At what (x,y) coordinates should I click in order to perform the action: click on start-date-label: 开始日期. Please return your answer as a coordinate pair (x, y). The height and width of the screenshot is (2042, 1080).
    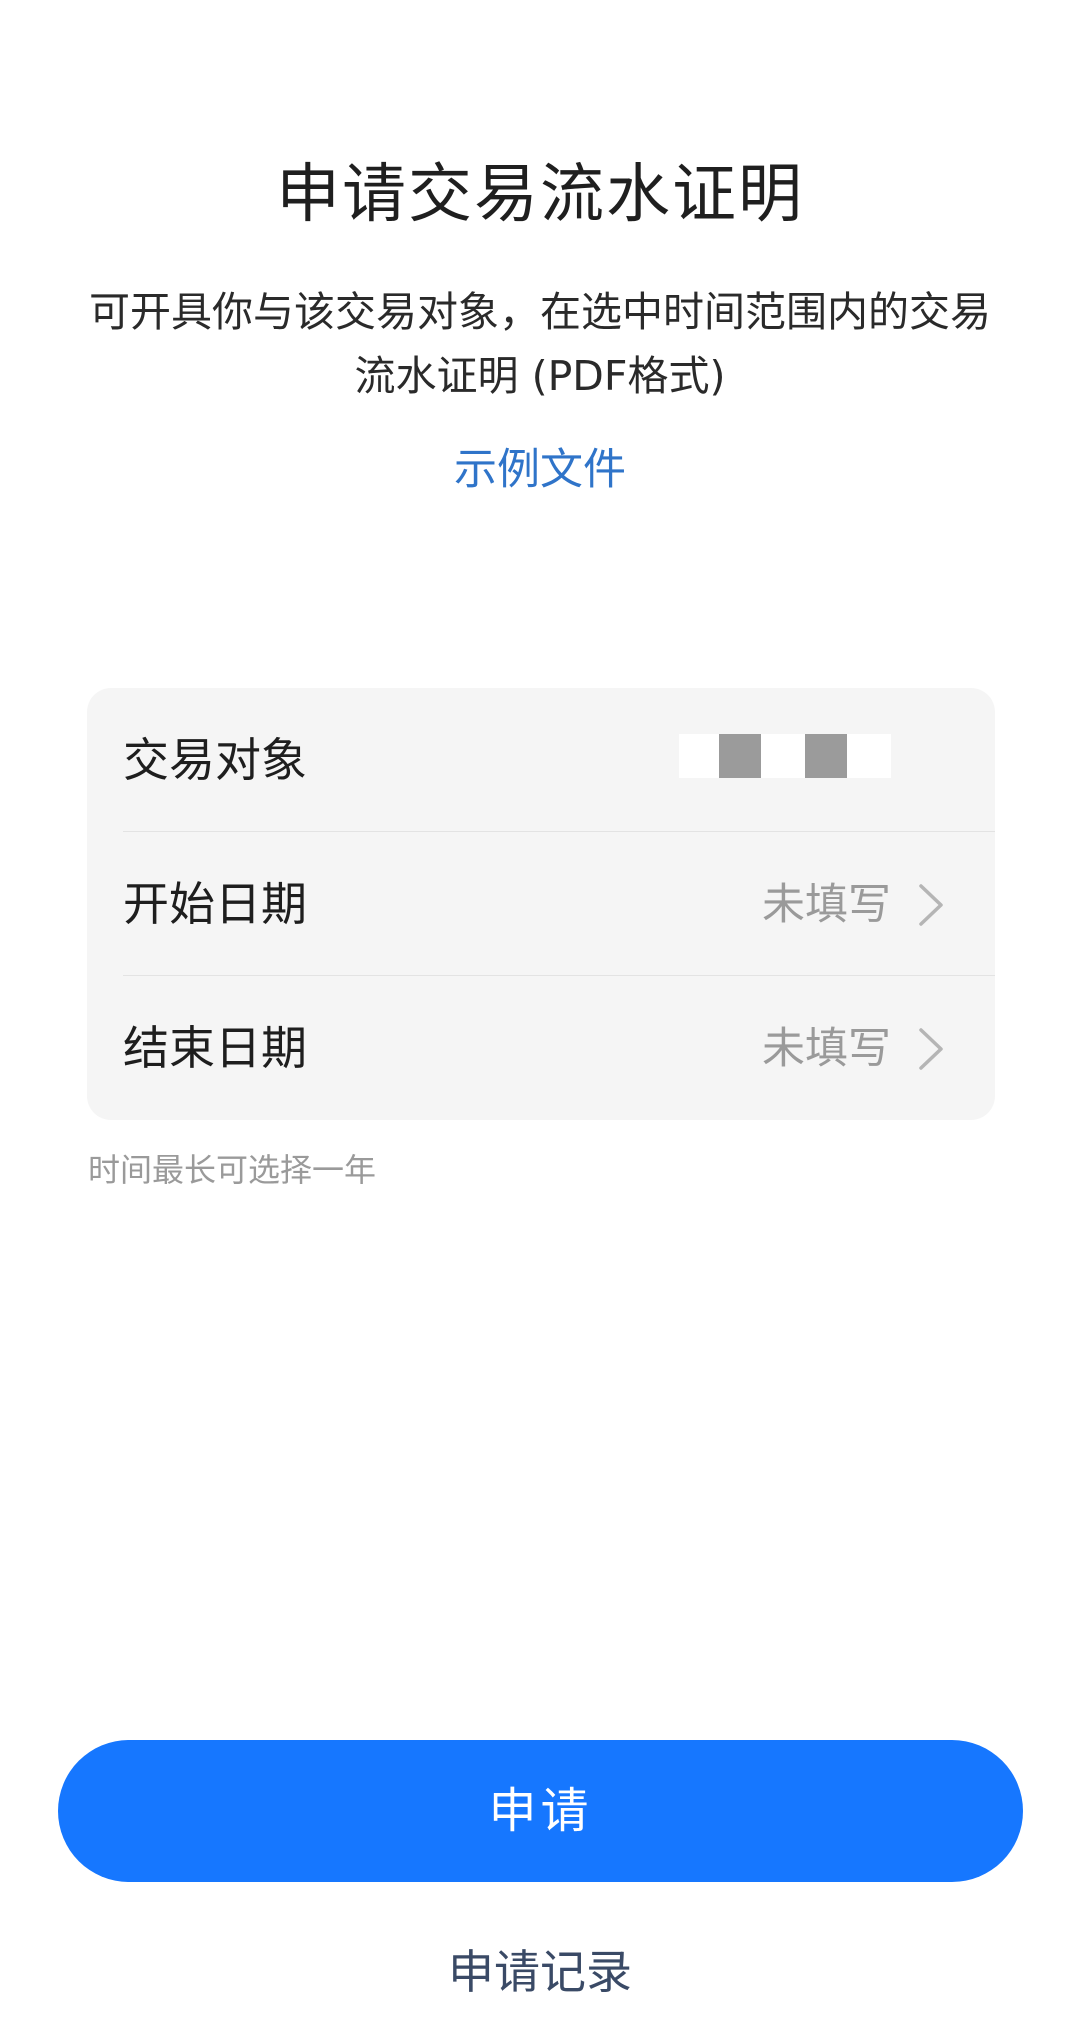
    Looking at the image, I should click on (215, 904).